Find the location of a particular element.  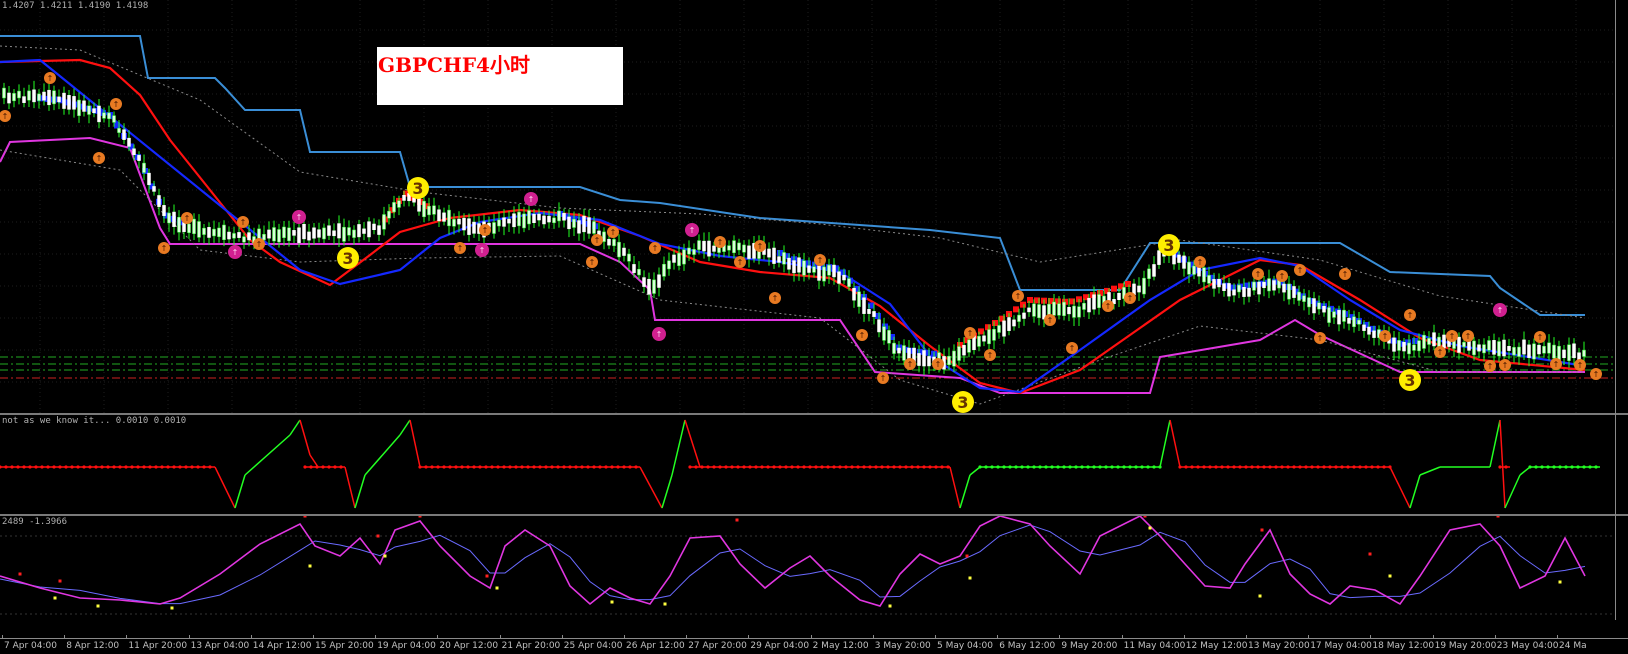

price-axis is located at coordinates (1621, 310).